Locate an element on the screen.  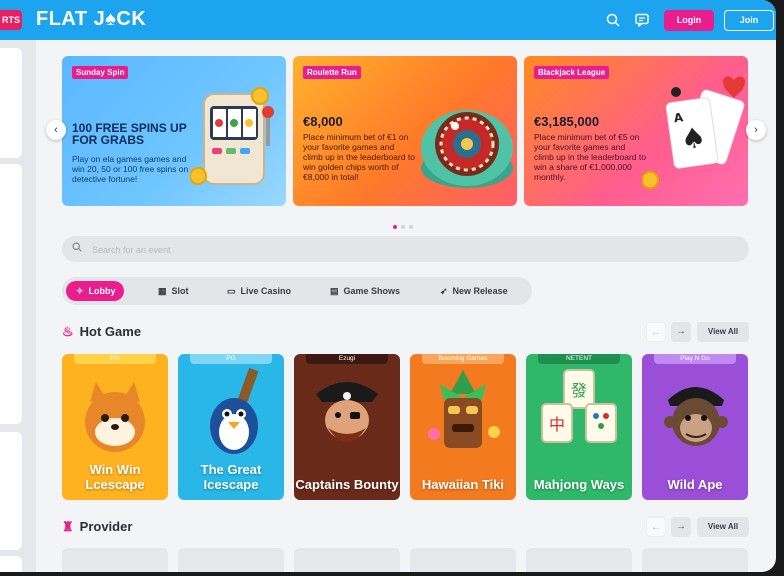
banner-tag: Blackjack League is located at coordinates (572, 72).